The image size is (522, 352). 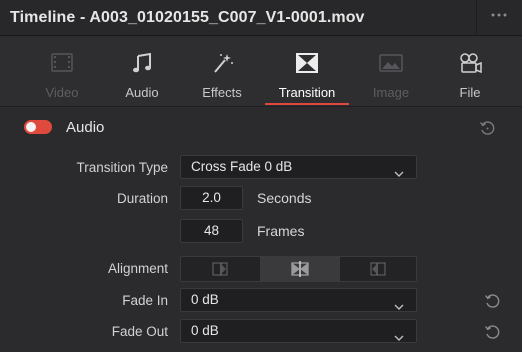 I want to click on frames-unit-label: Frames, so click(x=281, y=231).